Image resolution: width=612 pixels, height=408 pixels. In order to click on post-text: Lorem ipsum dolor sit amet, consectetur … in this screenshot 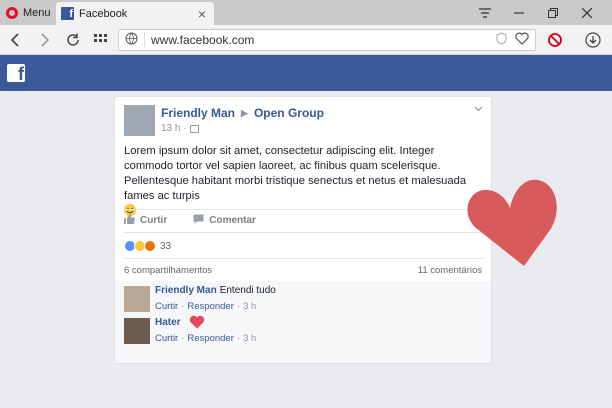, I will do `click(295, 173)`.